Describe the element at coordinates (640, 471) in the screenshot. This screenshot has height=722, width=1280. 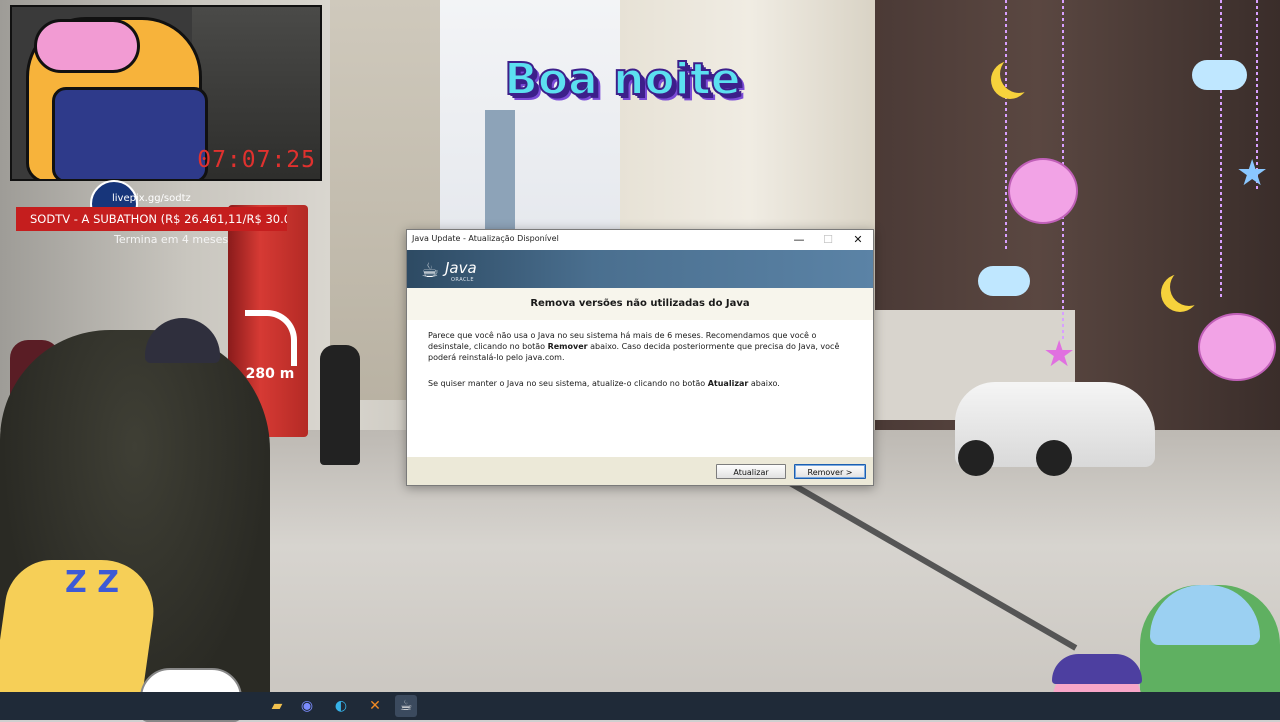
I see `dialog-footer: Atualizar Remover >` at that location.